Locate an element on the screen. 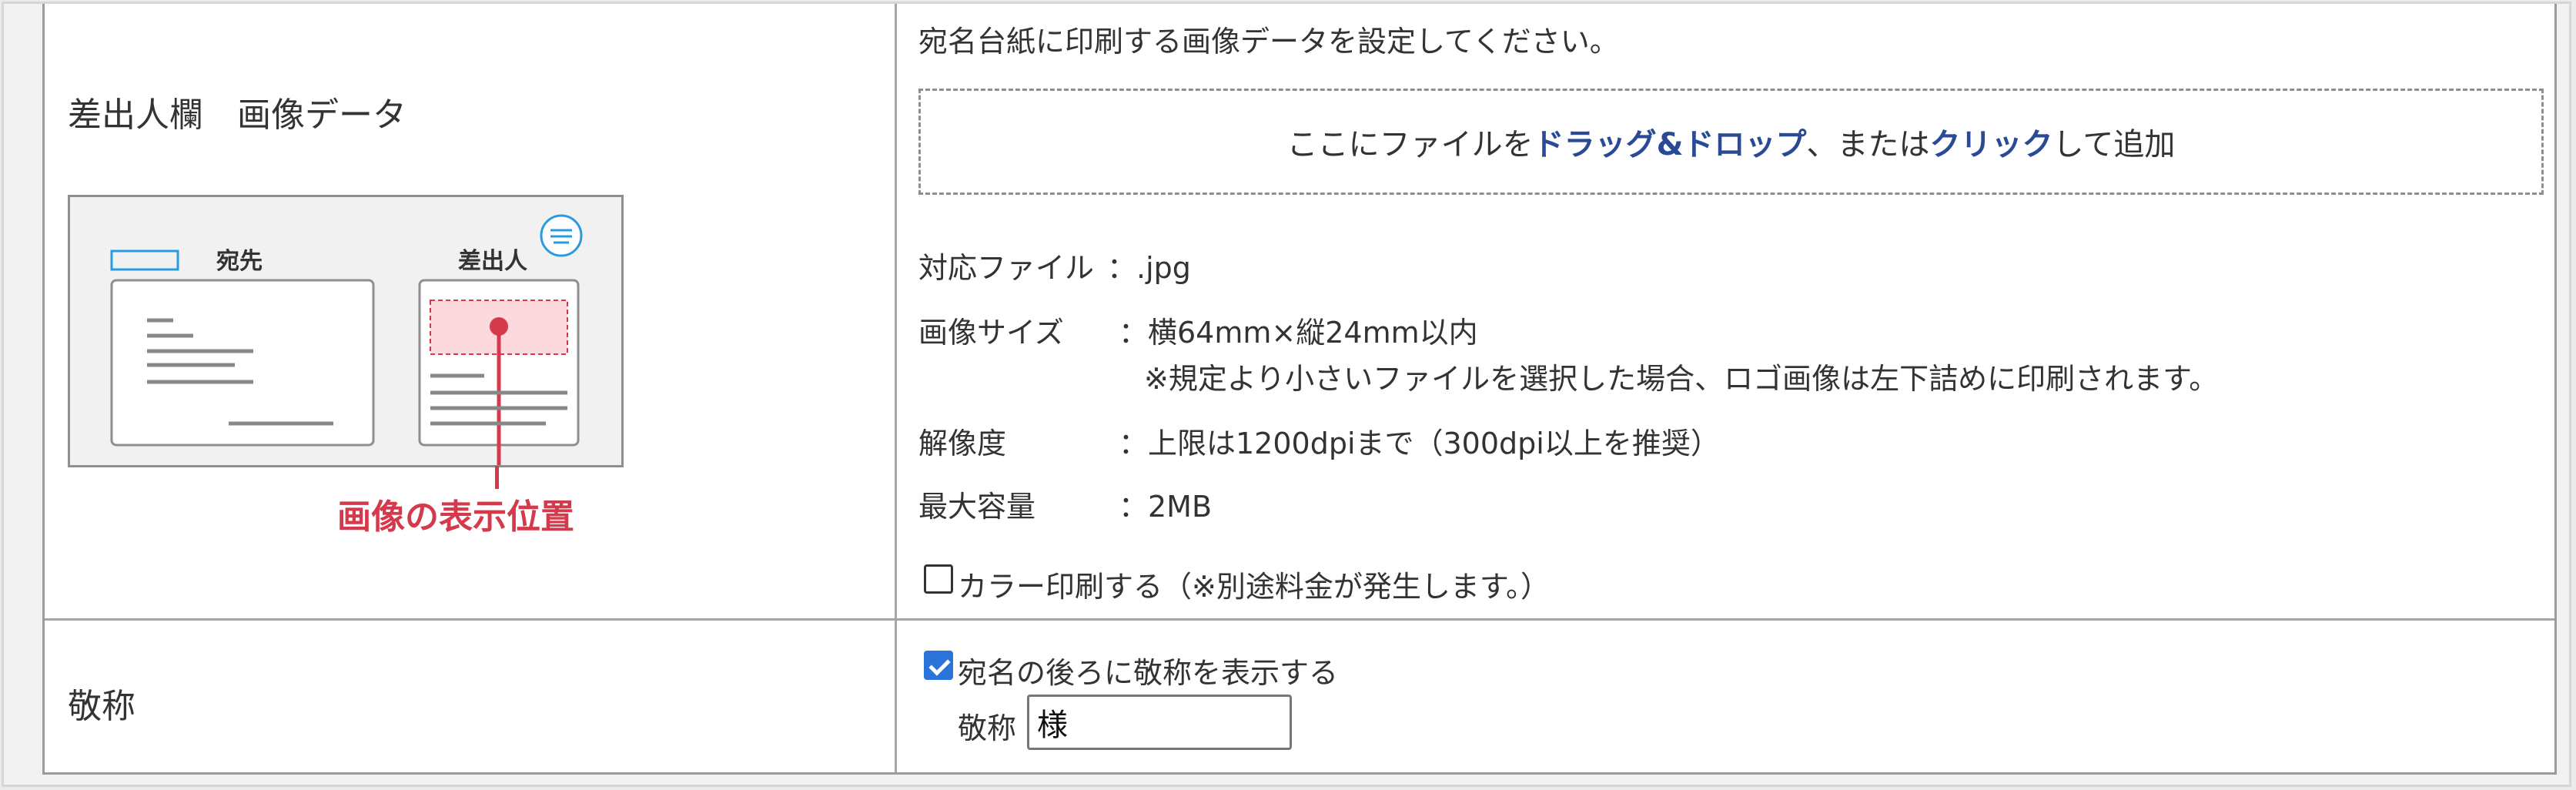 This screenshot has height=790, width=2576. spec-key-resolution: 解像度 is located at coordinates (963, 444).